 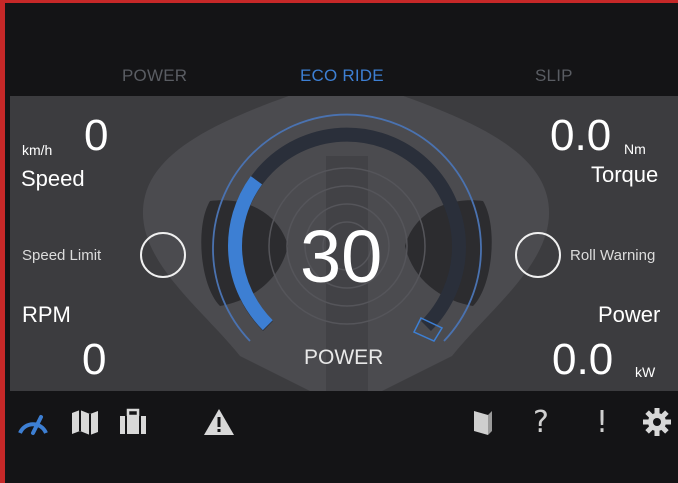 What do you see at coordinates (483, 422) in the screenshot?
I see `book-icon` at bounding box center [483, 422].